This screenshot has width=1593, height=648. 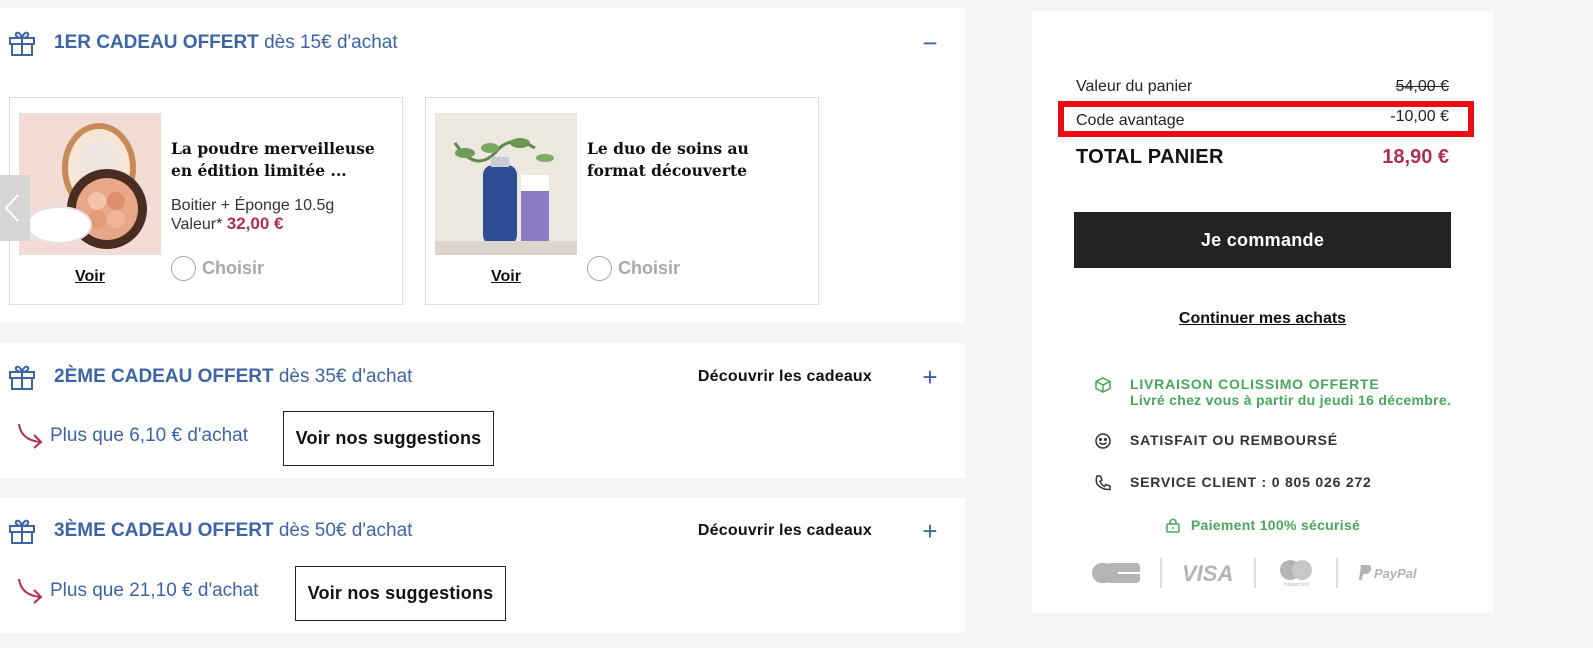 I want to click on basket-value-label: Valeur du panier, so click(x=1134, y=86).